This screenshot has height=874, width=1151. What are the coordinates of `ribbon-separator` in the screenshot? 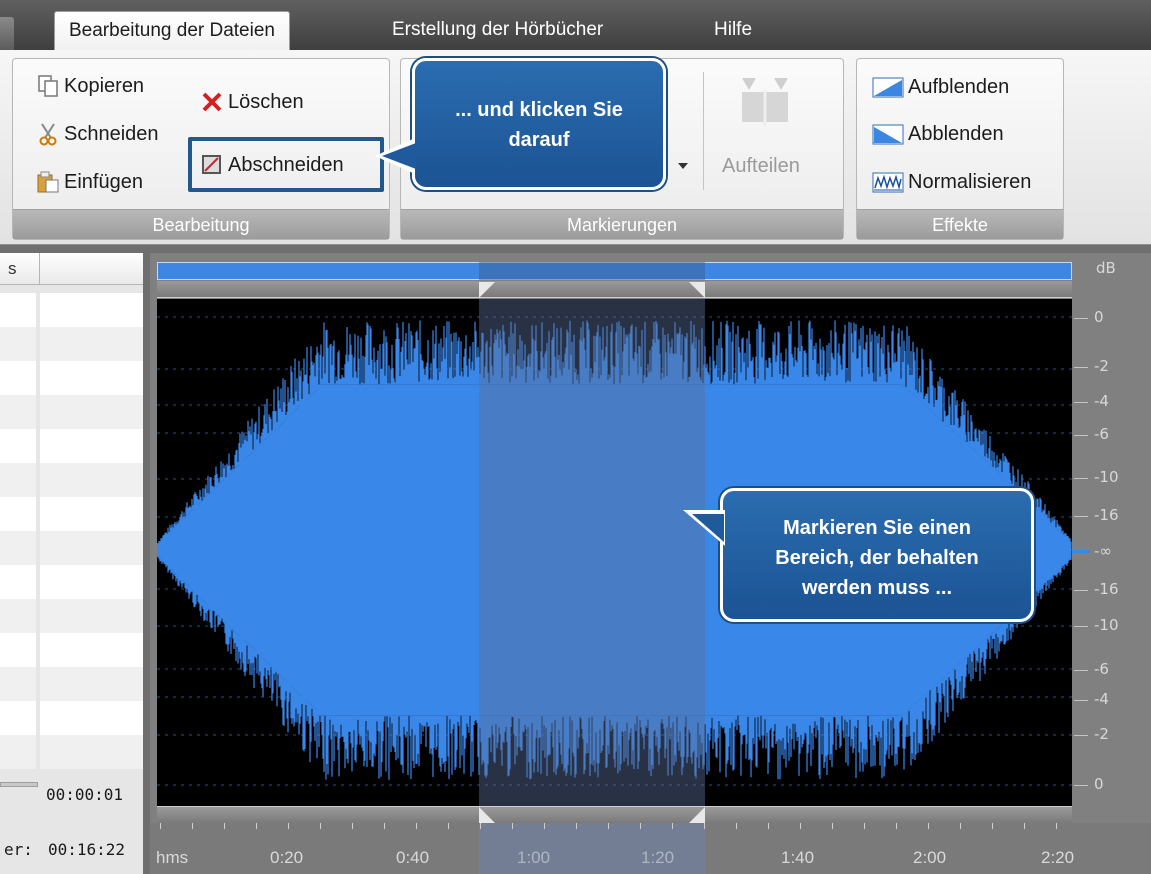 It's located at (703, 131).